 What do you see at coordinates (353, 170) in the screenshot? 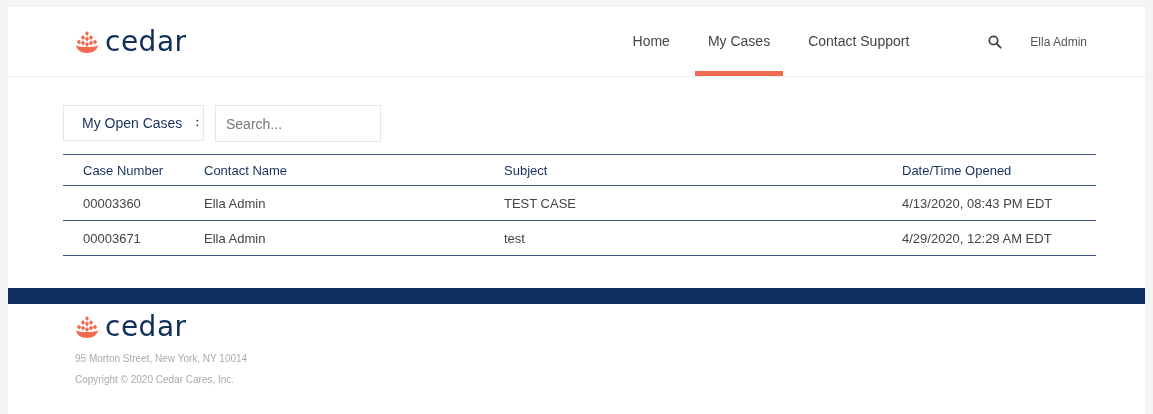
I see `column-header: Contact Name` at bounding box center [353, 170].